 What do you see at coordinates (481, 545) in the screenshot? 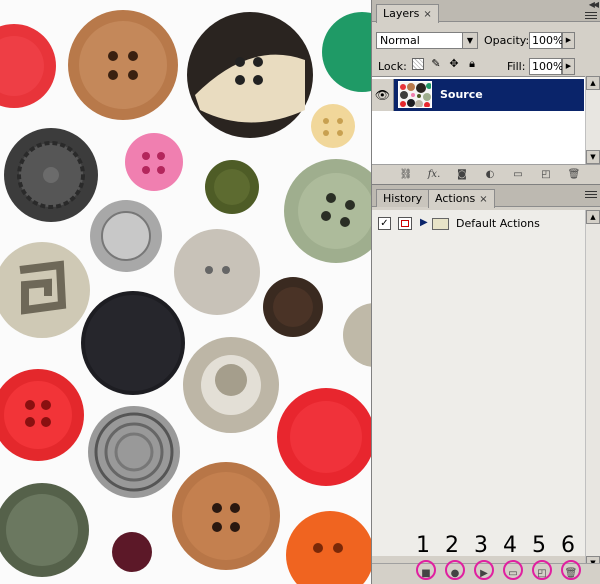
I see `callout-number-3: 3` at bounding box center [481, 545].